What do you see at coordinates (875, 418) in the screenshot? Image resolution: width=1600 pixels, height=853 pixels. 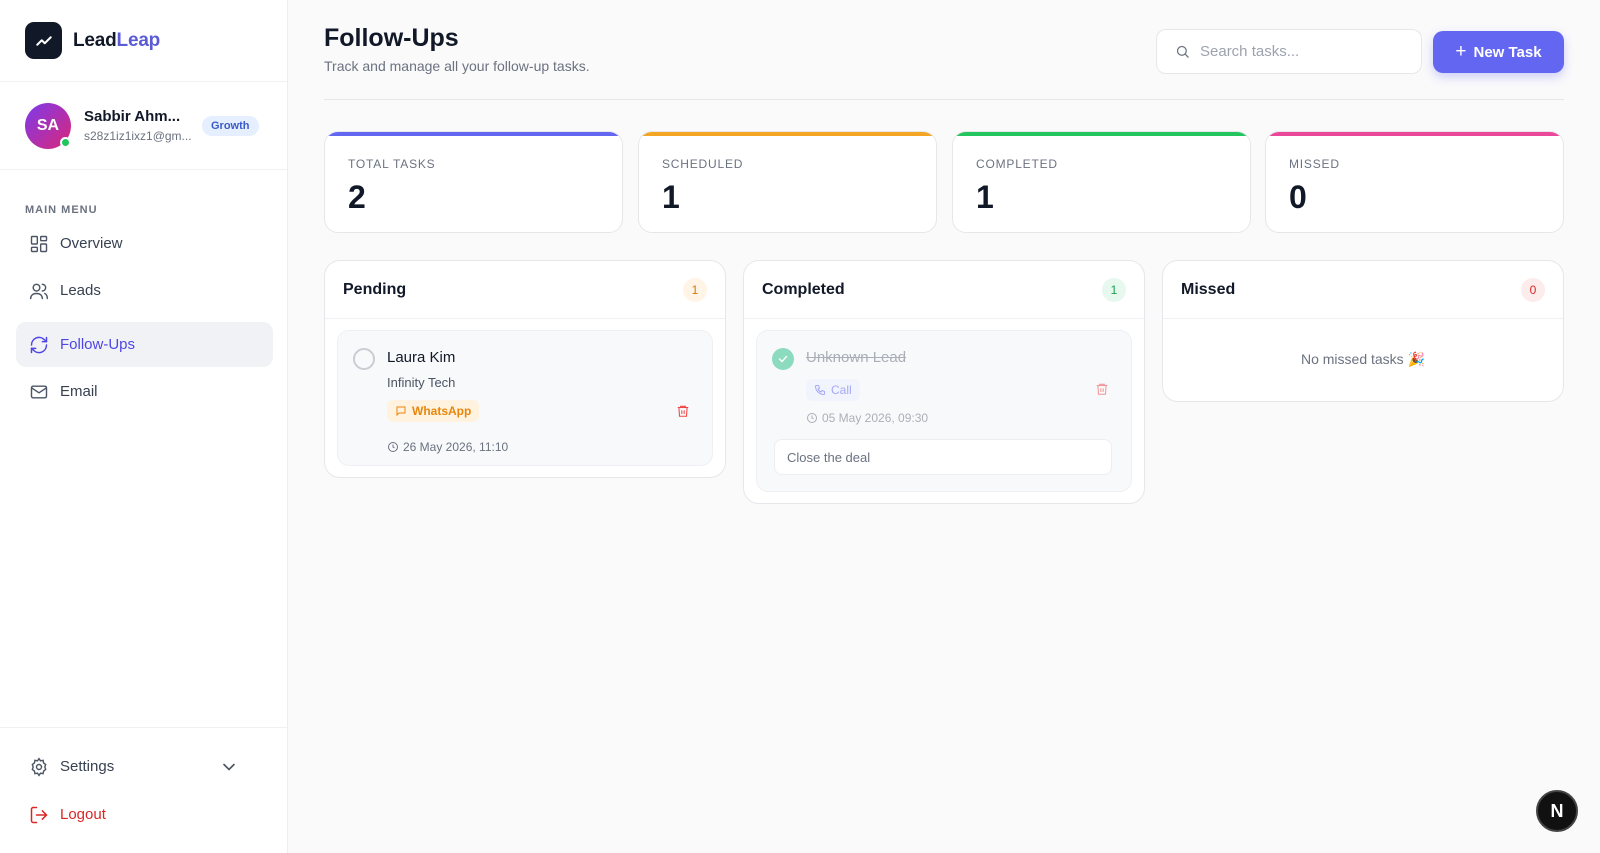 I see `task-date-text: 05 May 2026, 09:30` at bounding box center [875, 418].